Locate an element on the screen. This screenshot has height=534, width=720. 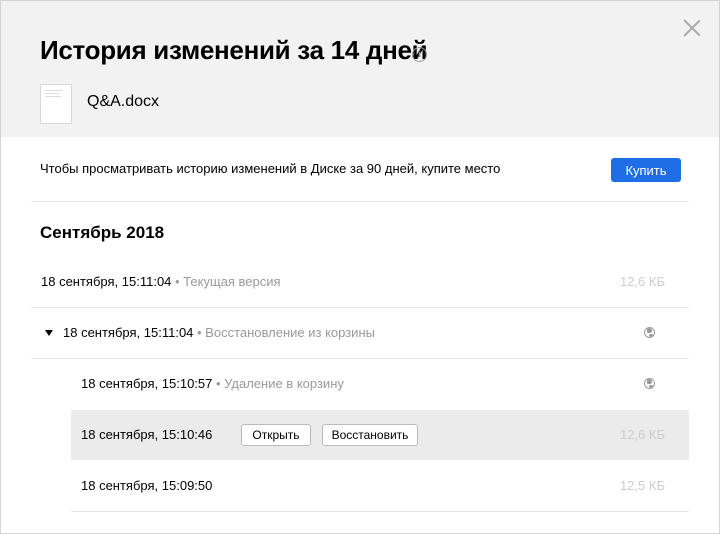
version-time: 18 сентября, 15:09:50 is located at coordinates (147, 485).